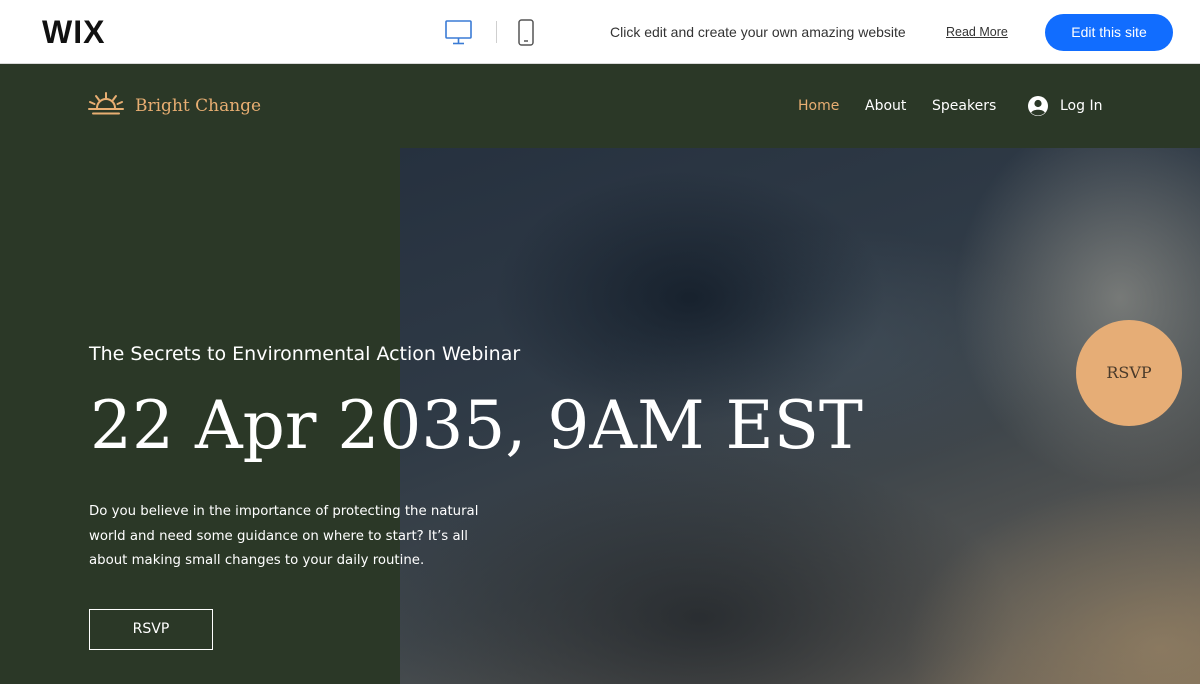 The width and height of the screenshot is (1200, 684). Describe the element at coordinates (1129, 373) in the screenshot. I see `rsvp-badge-button: RSVP` at that location.